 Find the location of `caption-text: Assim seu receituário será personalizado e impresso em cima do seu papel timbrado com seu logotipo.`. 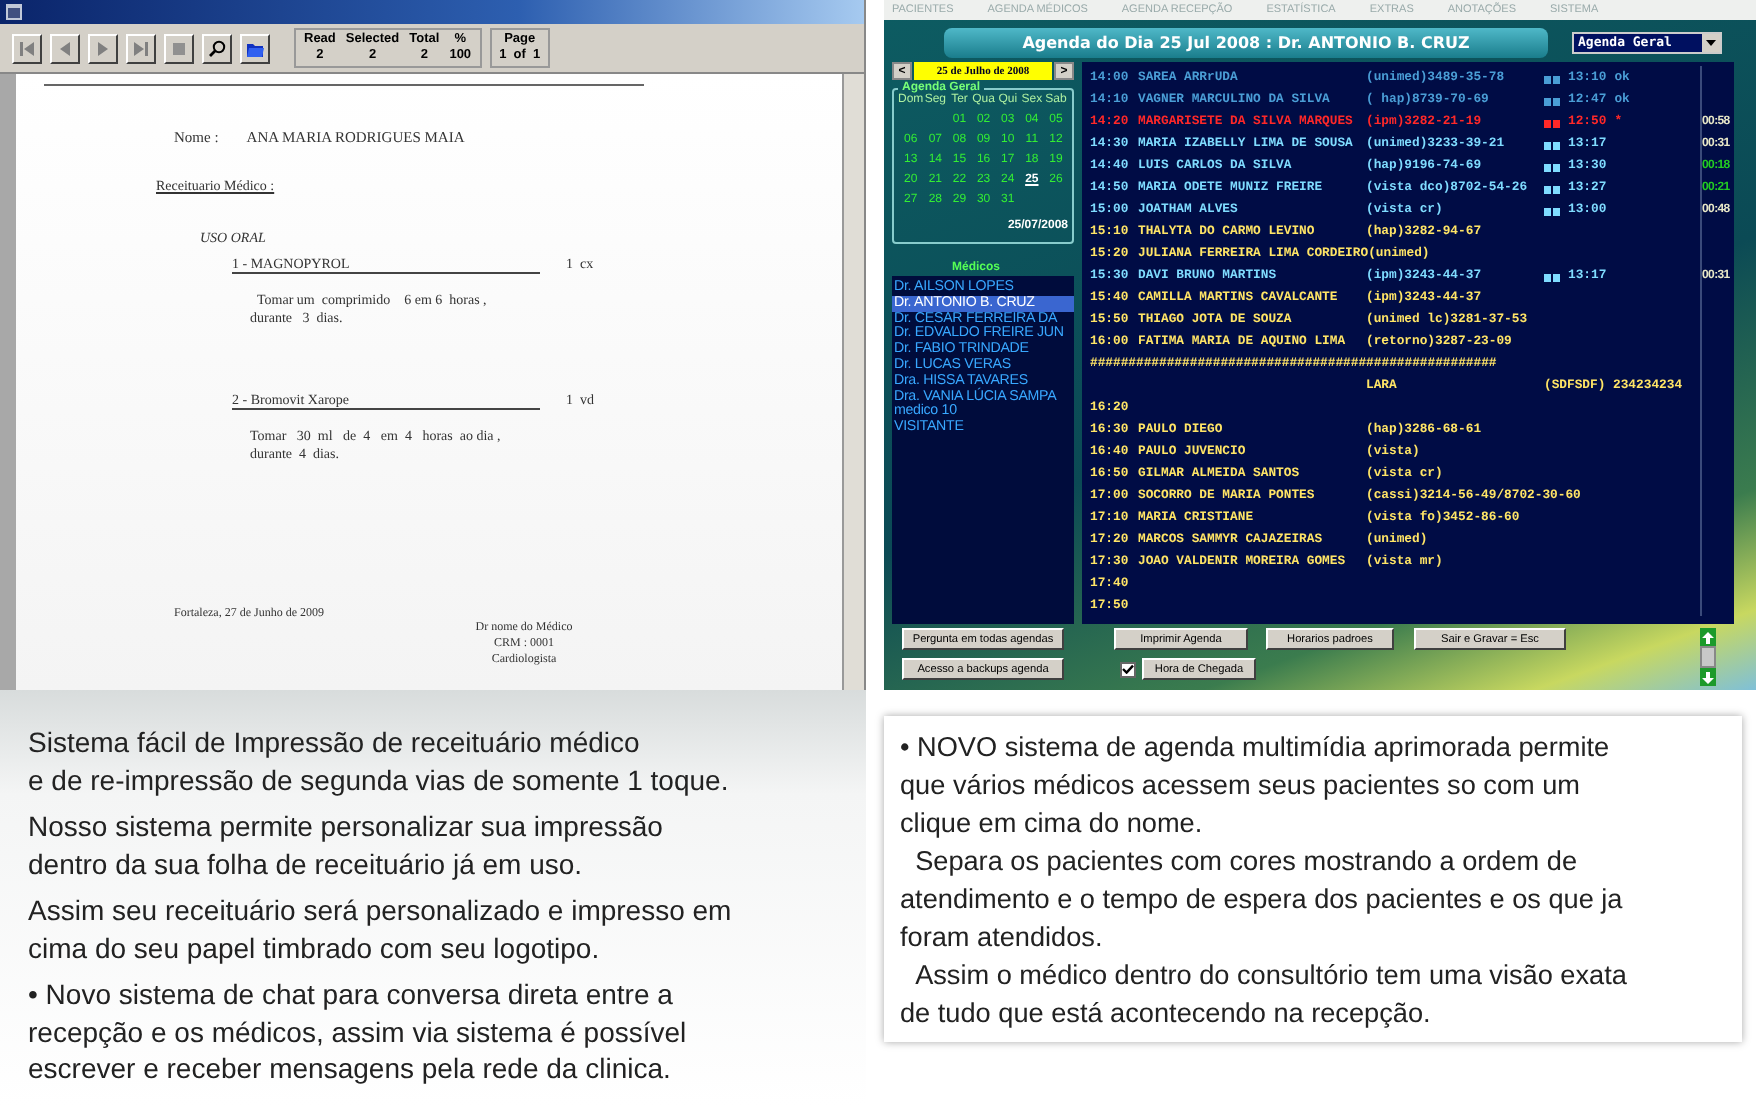

caption-text: Assim seu receituário será personalizado e impresso em cima do seu papel timbrado com seu logotipo. is located at coordinates (381, 929).